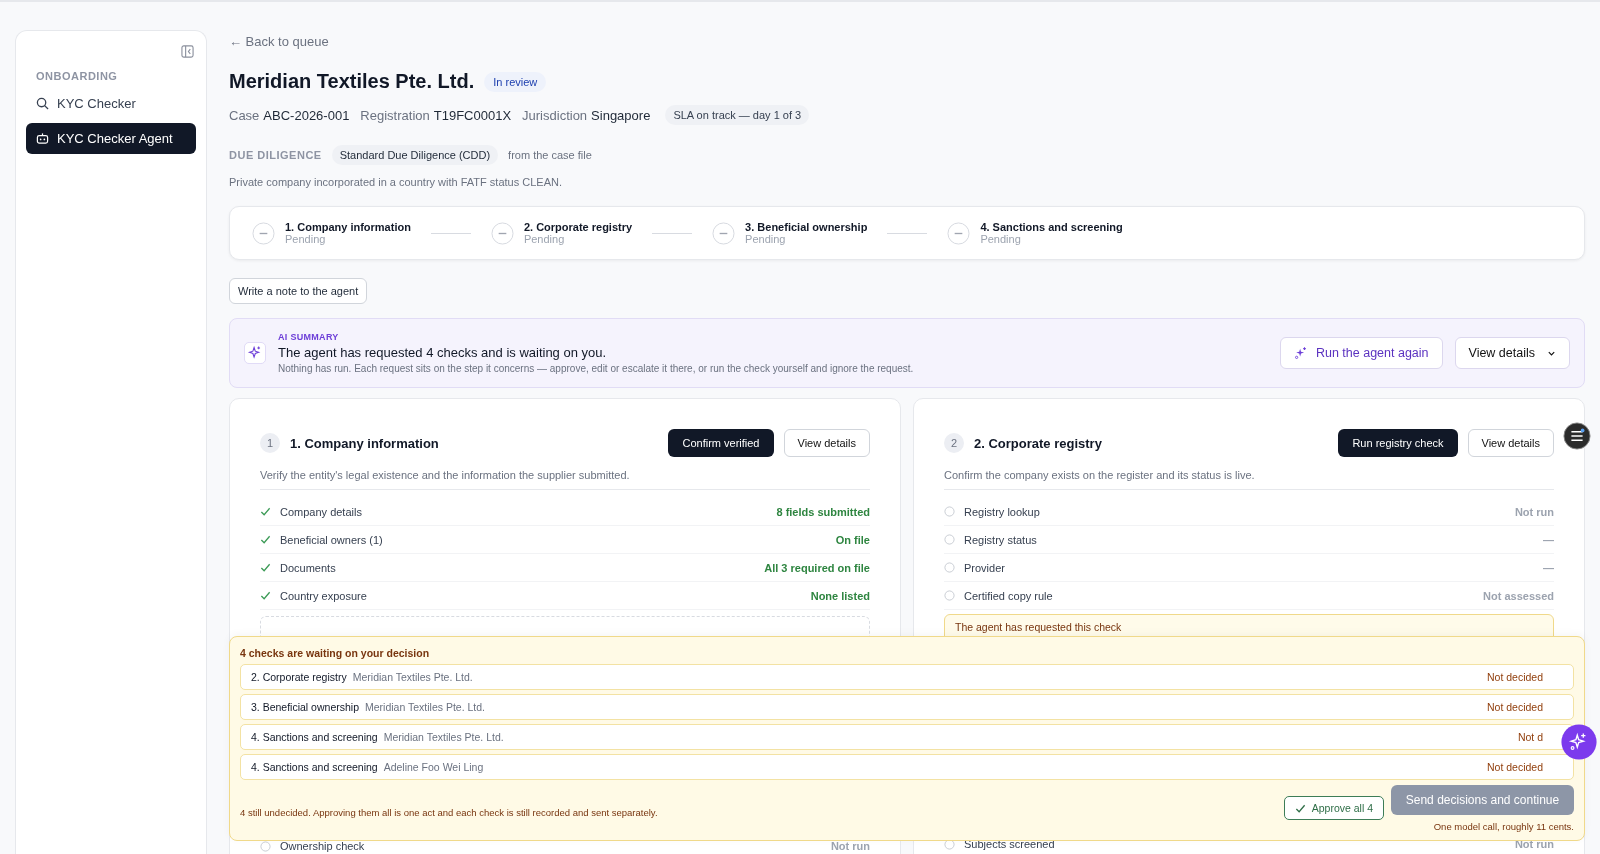 This screenshot has height=854, width=1600. I want to click on sidebar-item: KYC Checker Agent, so click(111, 138).